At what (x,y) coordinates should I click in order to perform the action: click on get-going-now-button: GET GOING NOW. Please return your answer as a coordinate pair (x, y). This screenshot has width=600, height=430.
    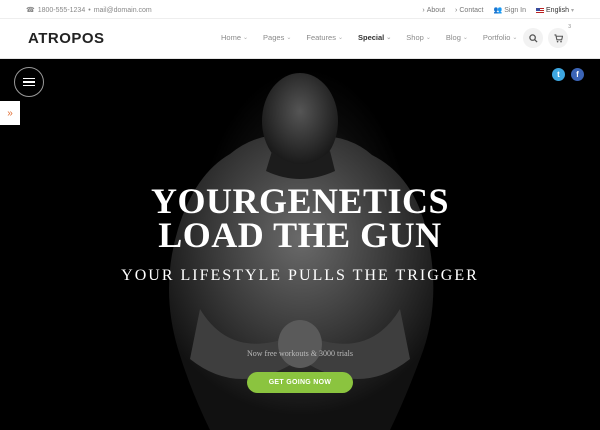
    Looking at the image, I should click on (300, 382).